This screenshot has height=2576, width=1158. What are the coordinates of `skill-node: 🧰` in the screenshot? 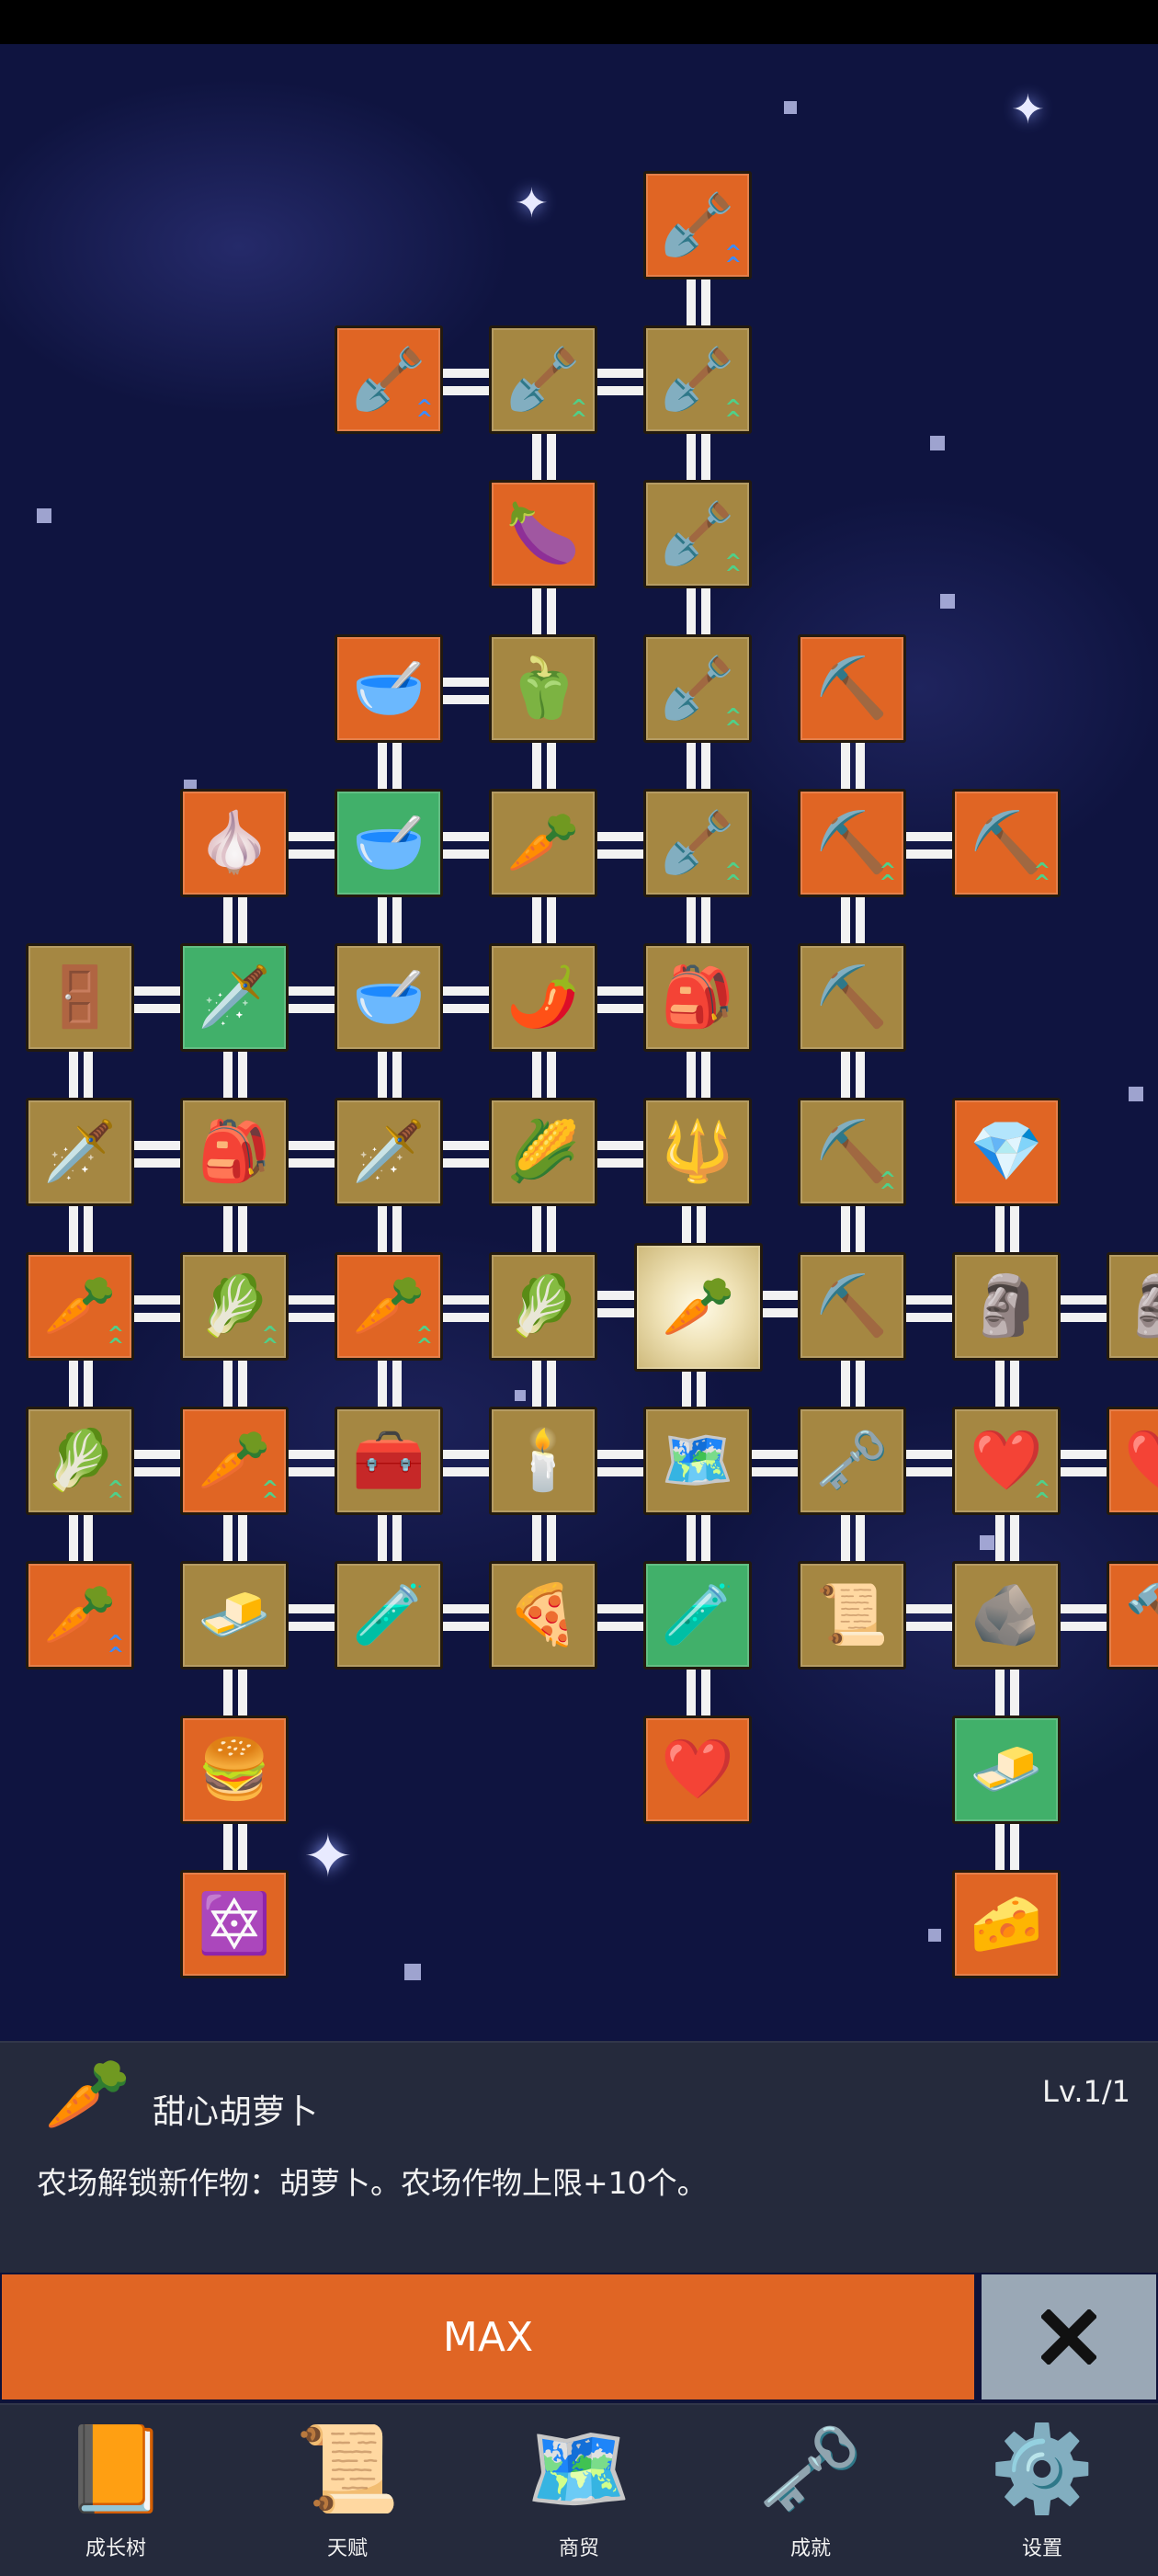 It's located at (389, 1461).